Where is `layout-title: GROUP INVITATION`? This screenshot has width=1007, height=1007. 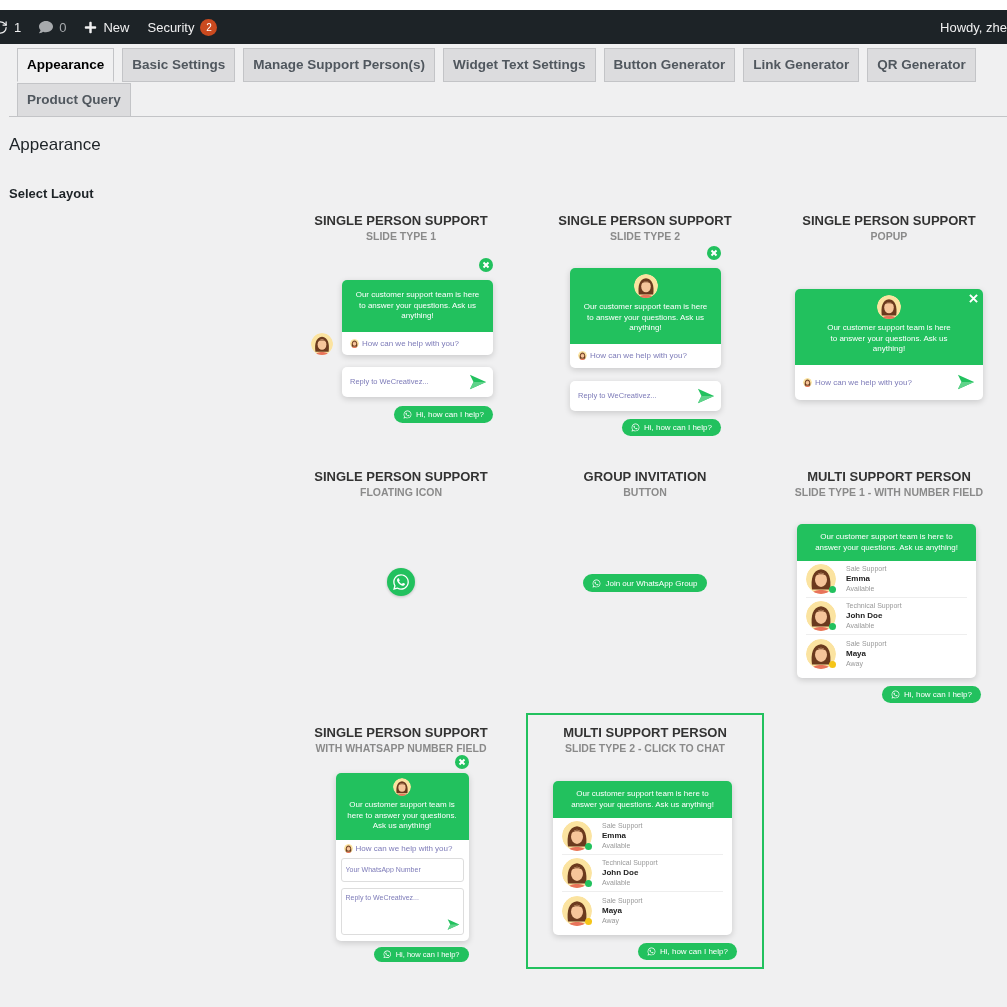
layout-title: GROUP INVITATION is located at coordinates (645, 477).